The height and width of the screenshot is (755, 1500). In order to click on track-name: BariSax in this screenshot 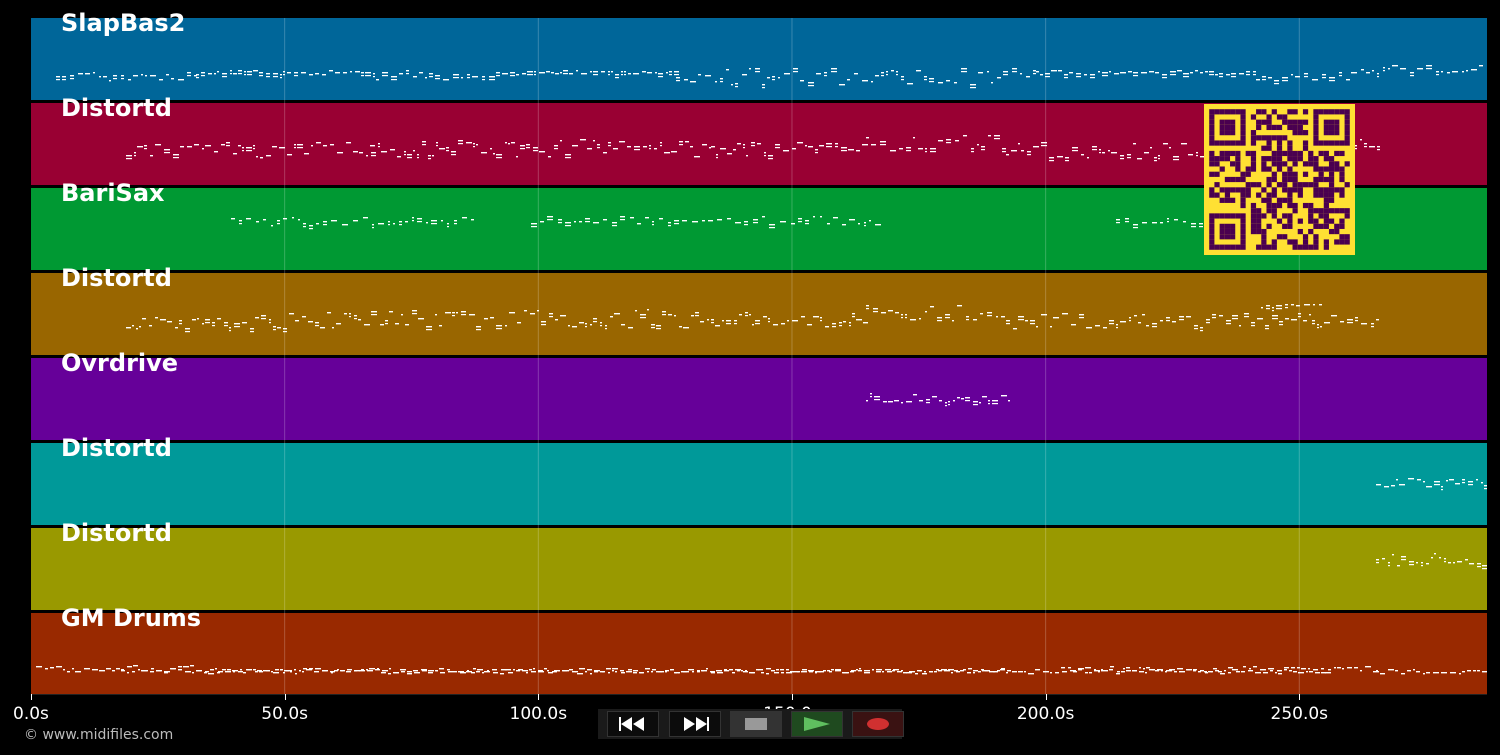, I will do `click(113, 193)`.